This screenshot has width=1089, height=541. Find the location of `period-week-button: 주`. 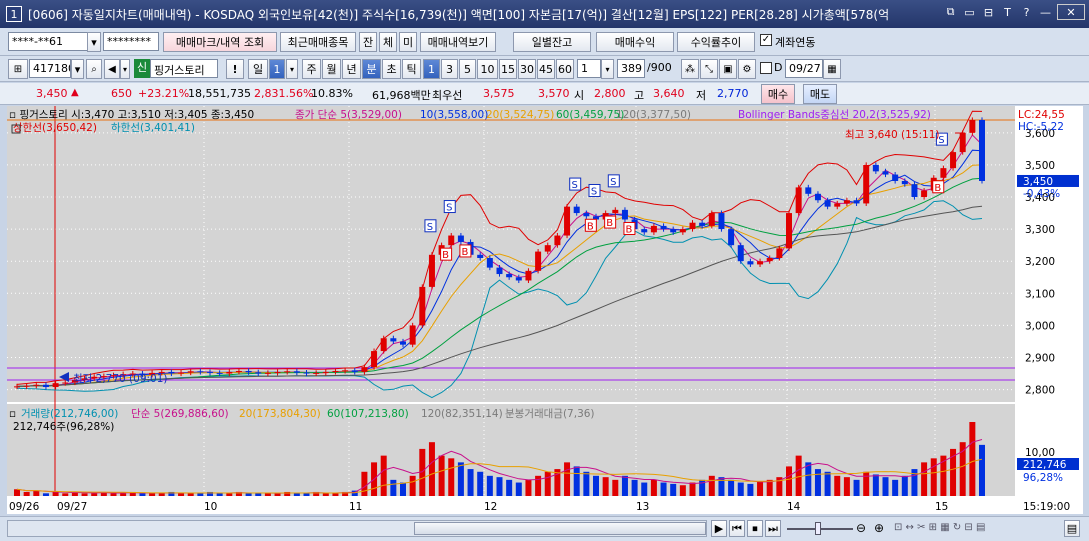

period-week-button: 주 is located at coordinates (311, 69).